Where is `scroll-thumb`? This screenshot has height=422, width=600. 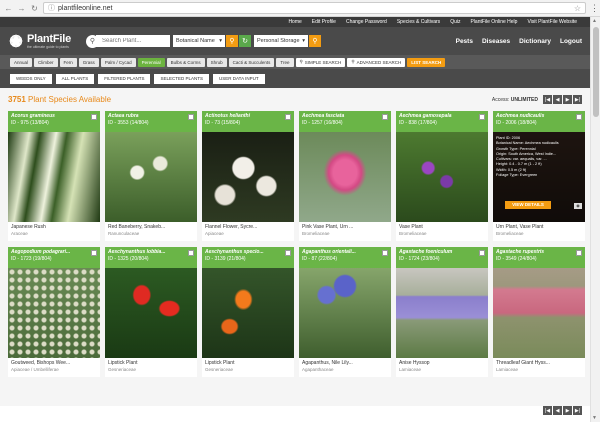 scroll-thumb is located at coordinates (596, 72).